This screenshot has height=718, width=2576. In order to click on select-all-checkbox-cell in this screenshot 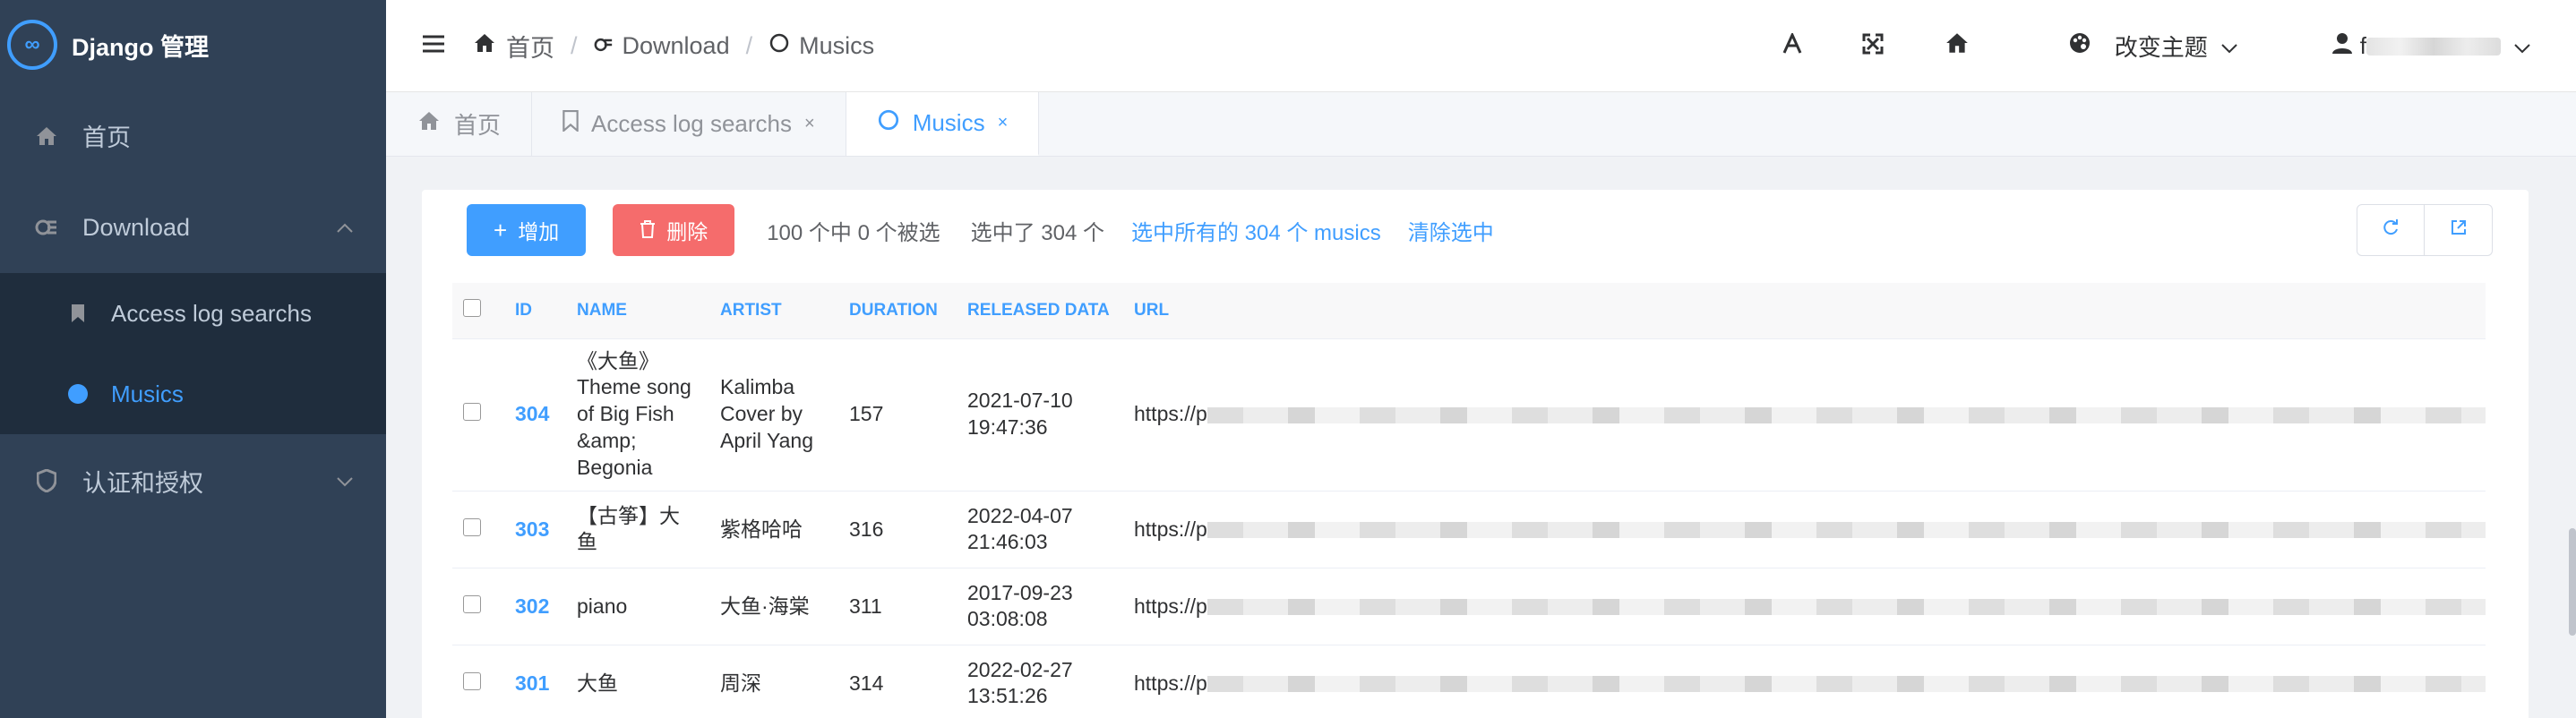, I will do `click(478, 311)`.